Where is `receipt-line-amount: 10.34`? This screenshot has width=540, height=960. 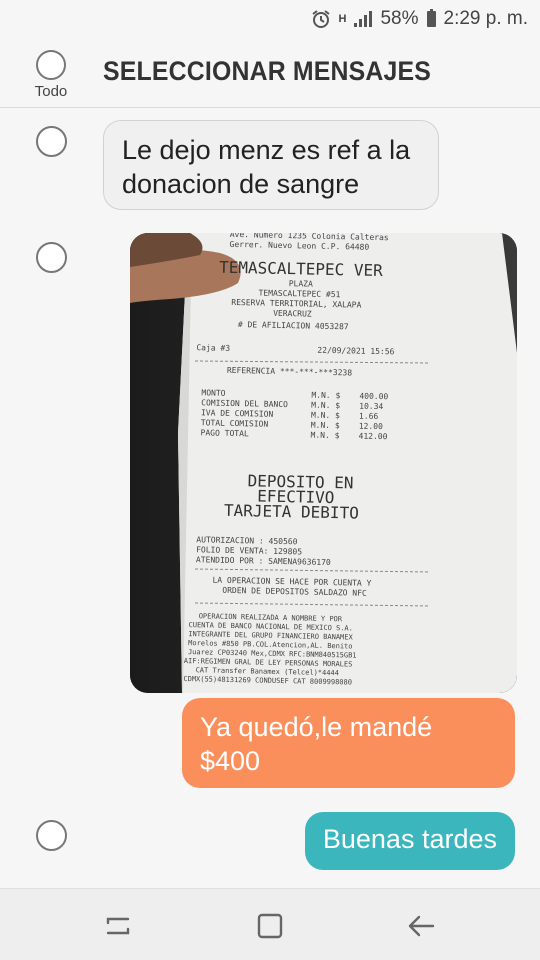 receipt-line-amount: 10.34 is located at coordinates (371, 407).